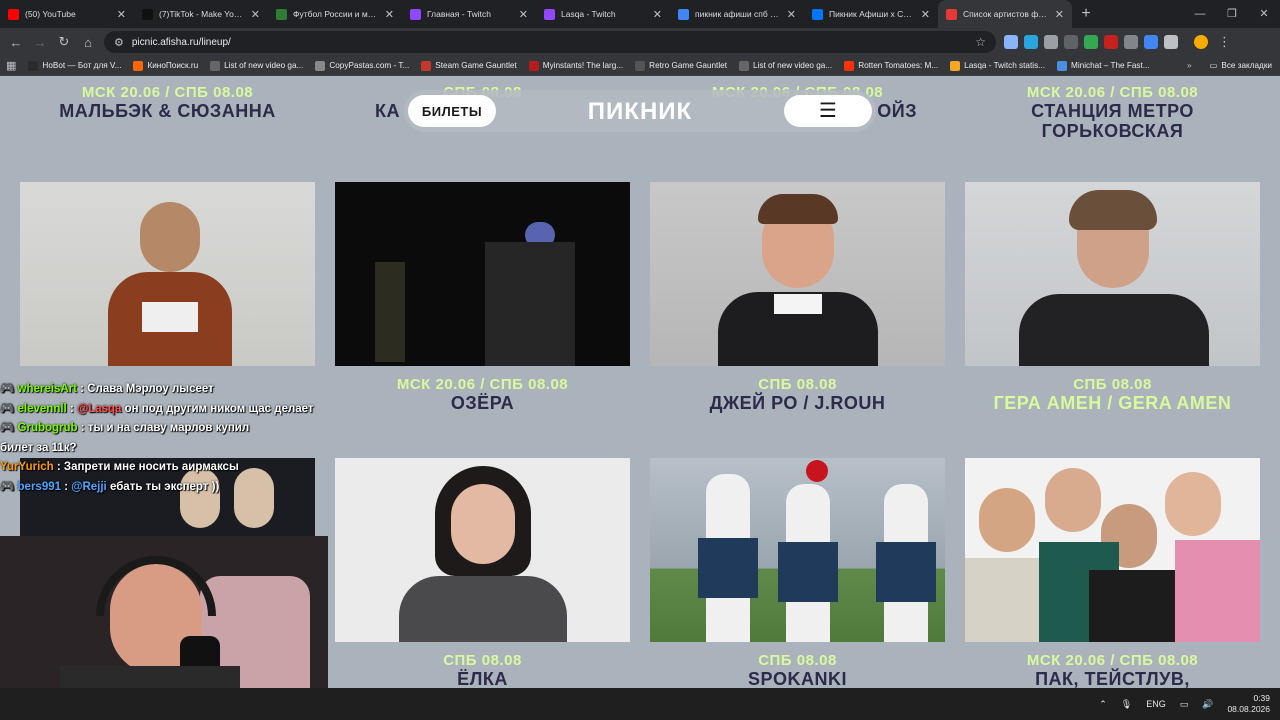  Describe the element at coordinates (482, 403) in the screenshot. I see `artist-name: ОЗЁРА` at that location.